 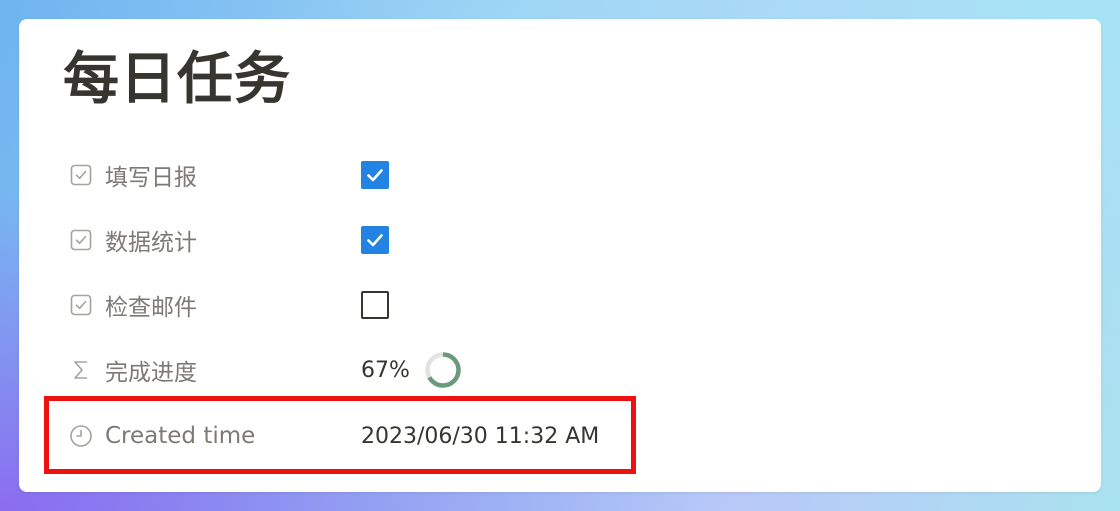 I want to click on property-name: 完成进度, so click(x=133, y=370).